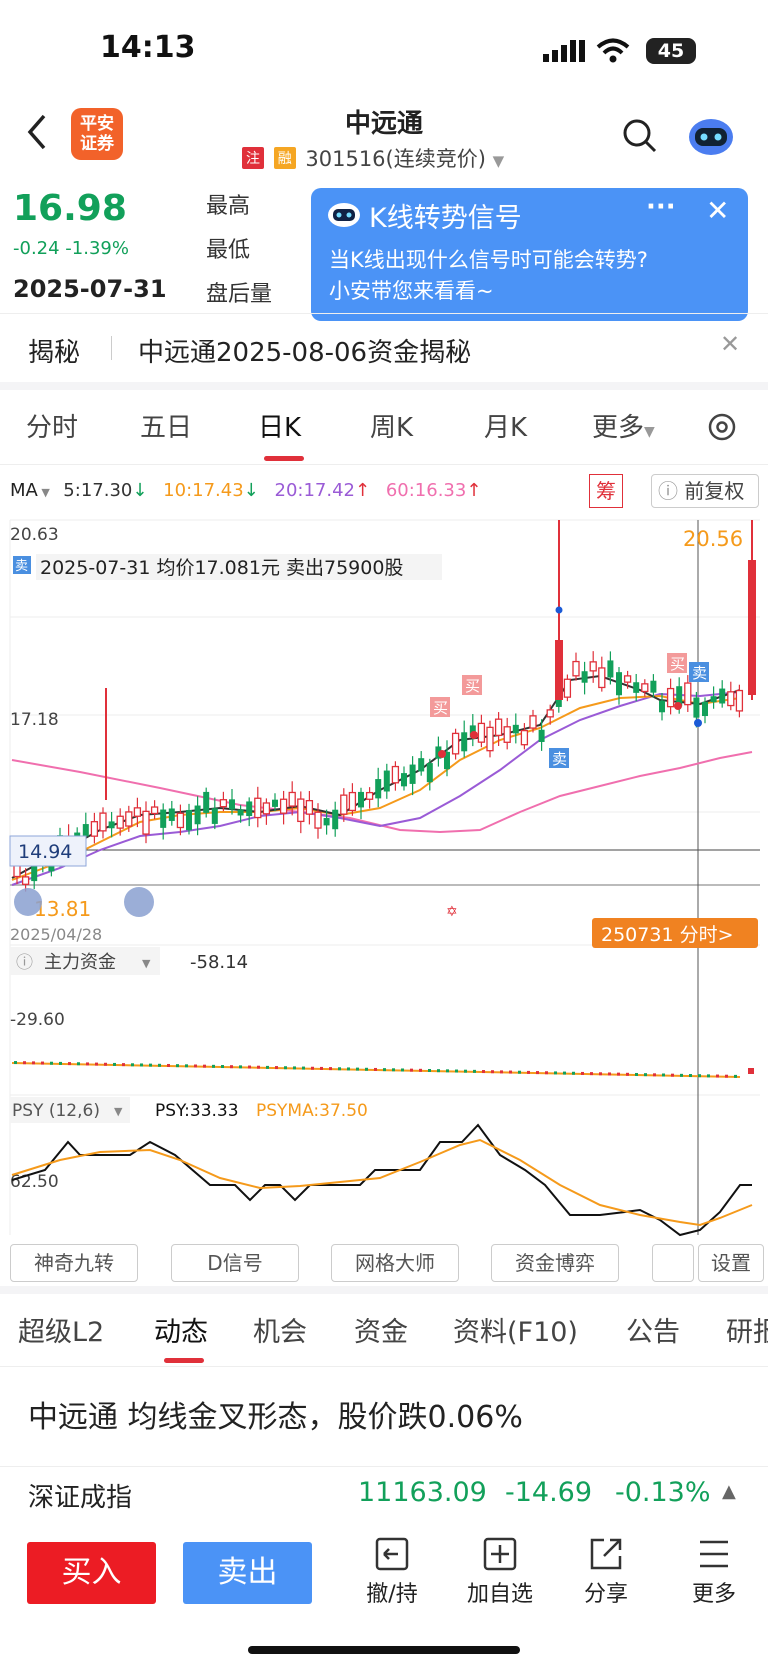 The height and width of the screenshot is (1665, 768). What do you see at coordinates (606, 1572) in the screenshot?
I see `share-button: 分享` at bounding box center [606, 1572].